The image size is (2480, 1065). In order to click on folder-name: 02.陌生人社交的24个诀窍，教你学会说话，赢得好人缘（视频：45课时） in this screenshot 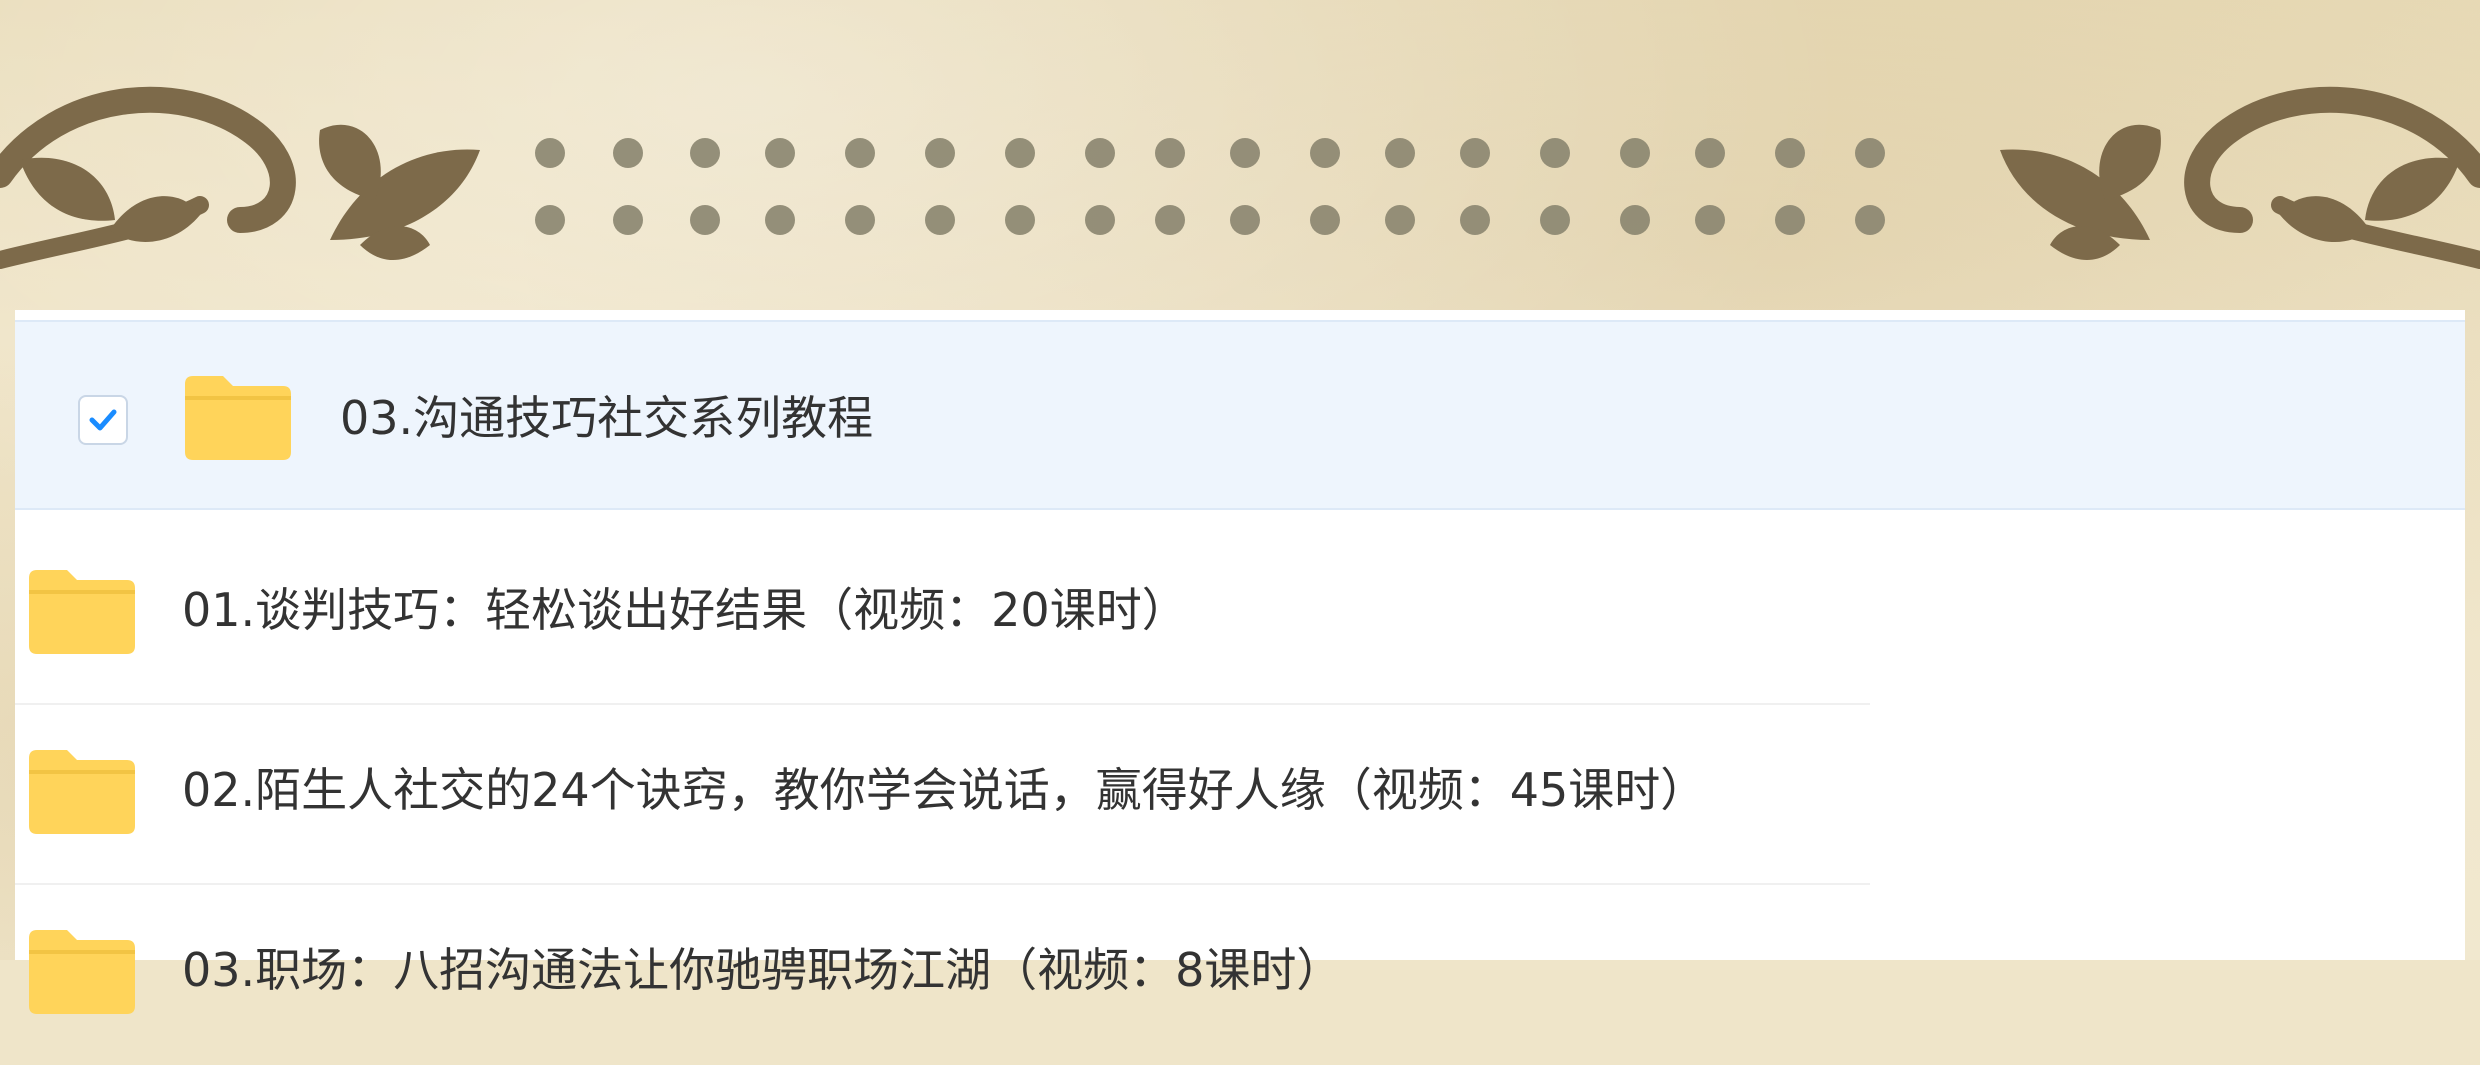, I will do `click(944, 790)`.